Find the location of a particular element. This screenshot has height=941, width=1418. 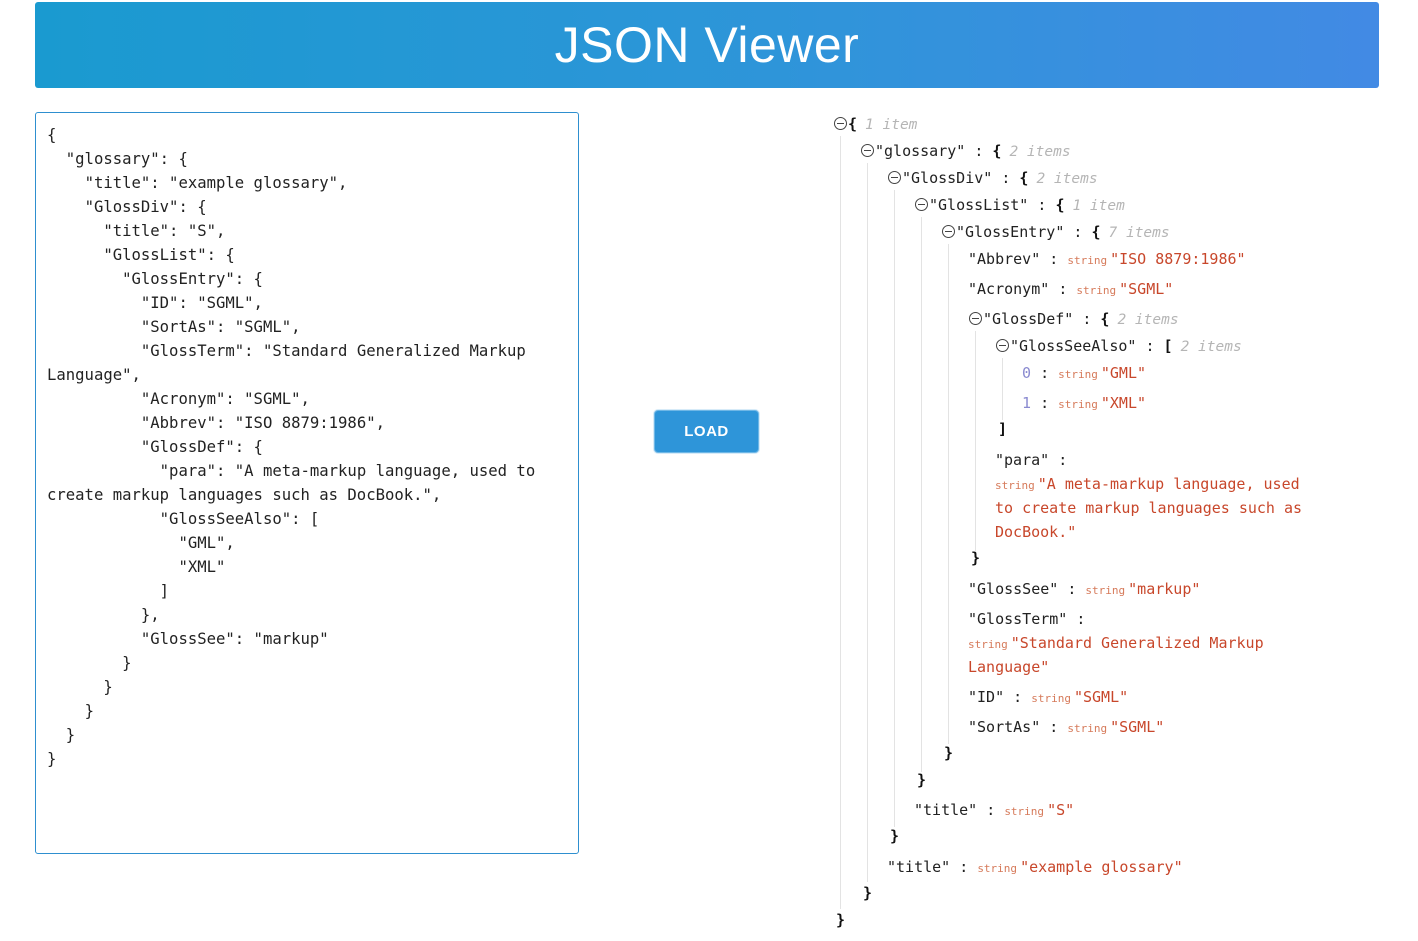

tree-close-bracket: ] is located at coordinates (1003, 429).